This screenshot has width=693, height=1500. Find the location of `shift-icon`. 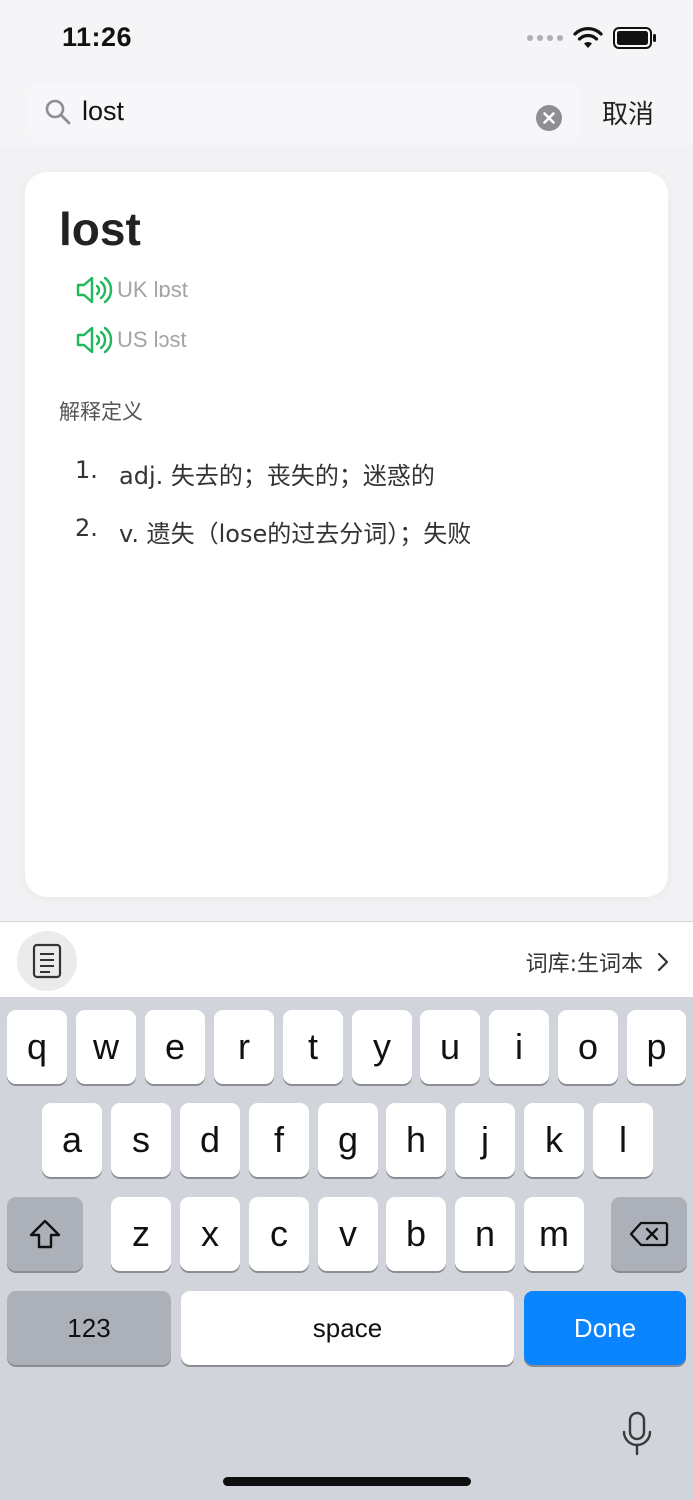

shift-icon is located at coordinates (45, 1234).